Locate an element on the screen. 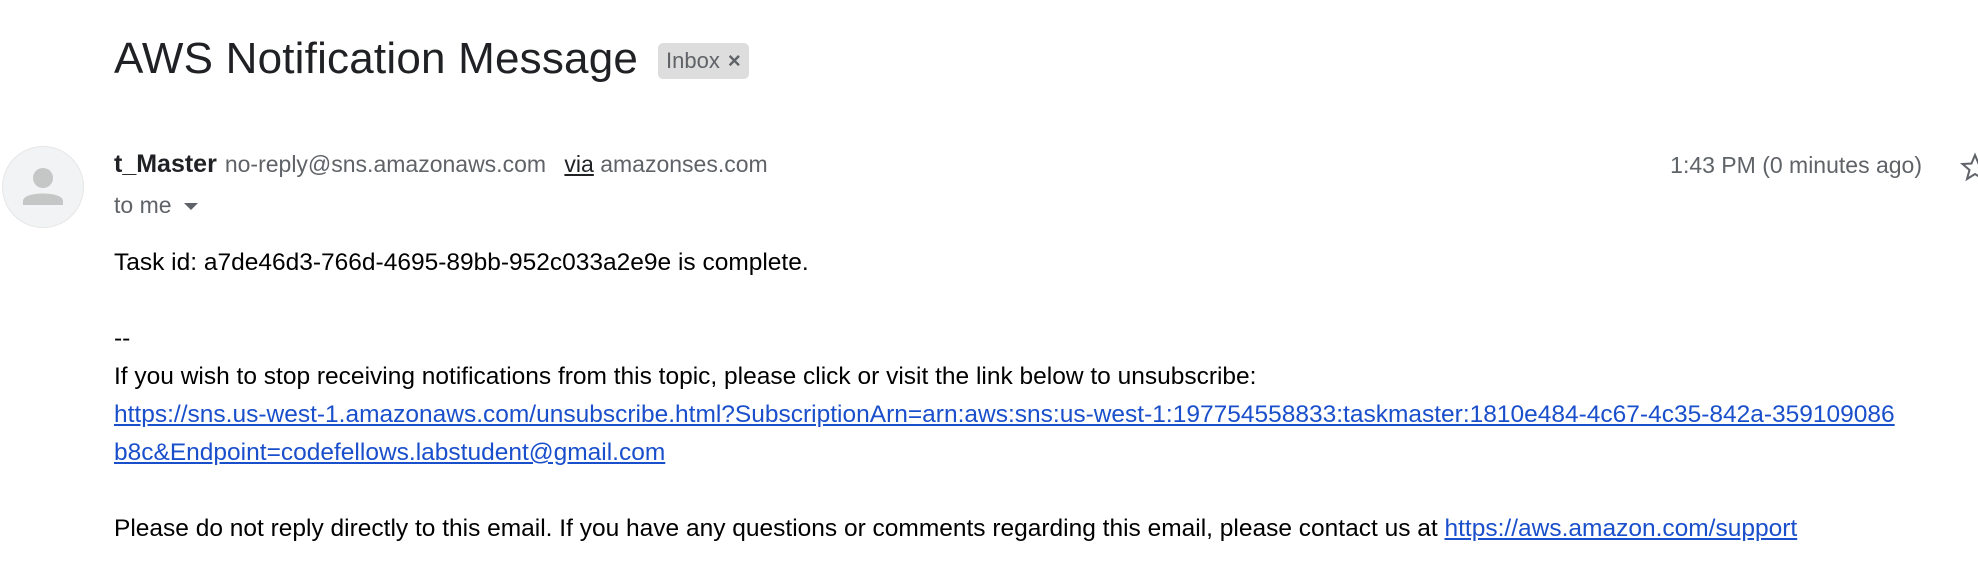 The width and height of the screenshot is (1978, 582). subject-row: AWS Notification Message Inbox × is located at coordinates (431, 59).